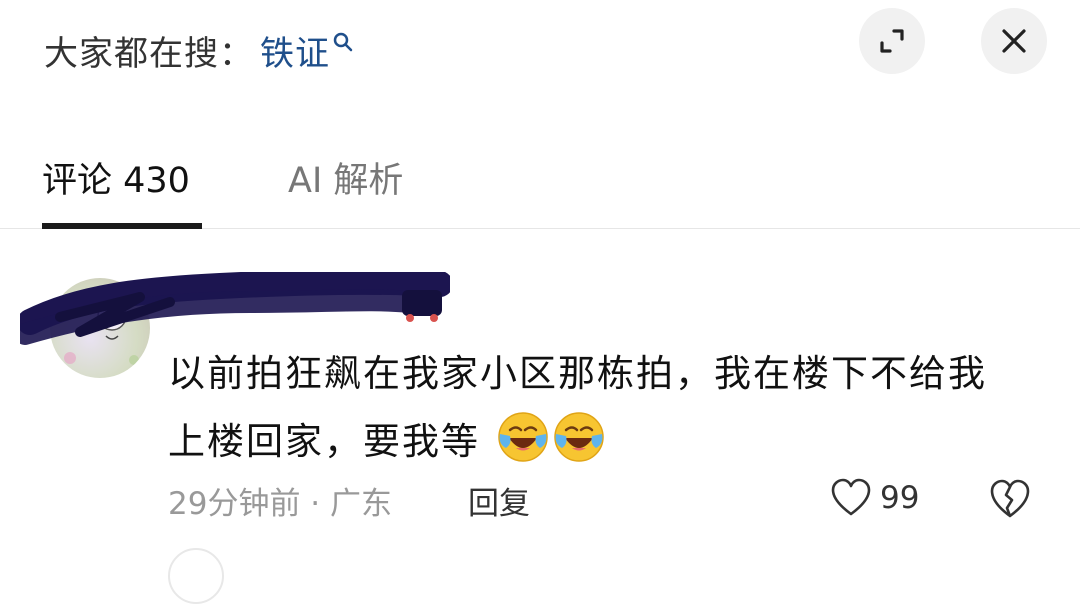 This screenshot has width=1080, height=604. Describe the element at coordinates (499, 500) in the screenshot. I see `reply-button: 回复` at that location.